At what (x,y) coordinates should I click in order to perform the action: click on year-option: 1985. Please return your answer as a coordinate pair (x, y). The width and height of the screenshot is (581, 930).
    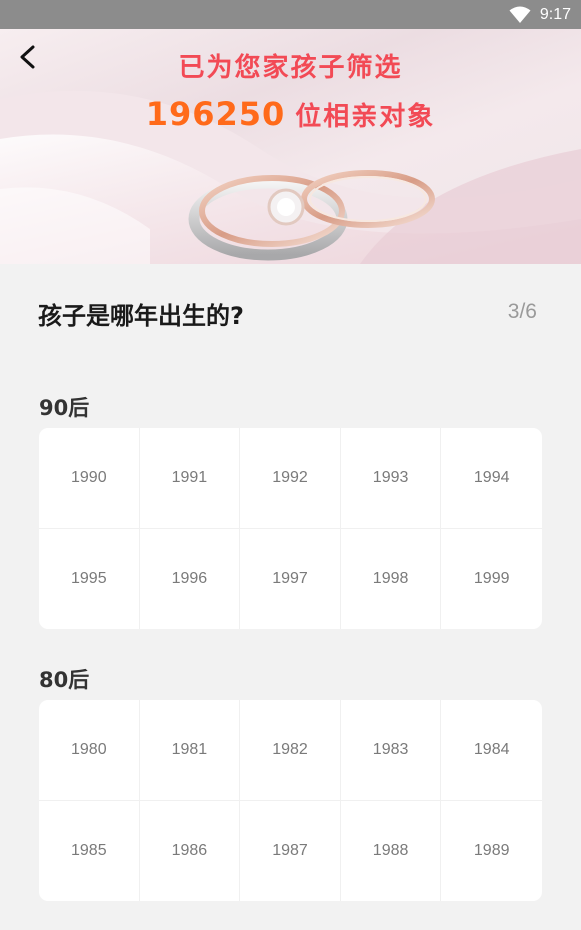
    Looking at the image, I should click on (89, 850).